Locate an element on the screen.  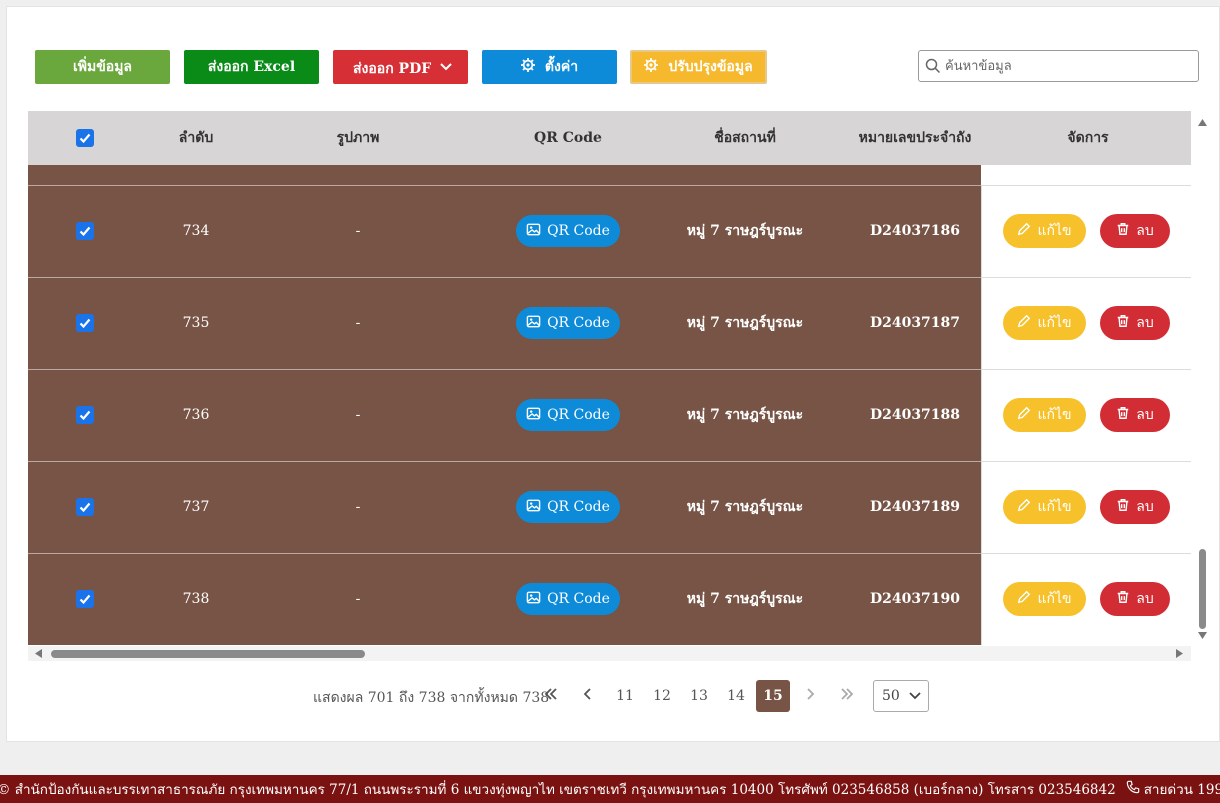
col-header-image: รูปภาพ is located at coordinates (358, 138).